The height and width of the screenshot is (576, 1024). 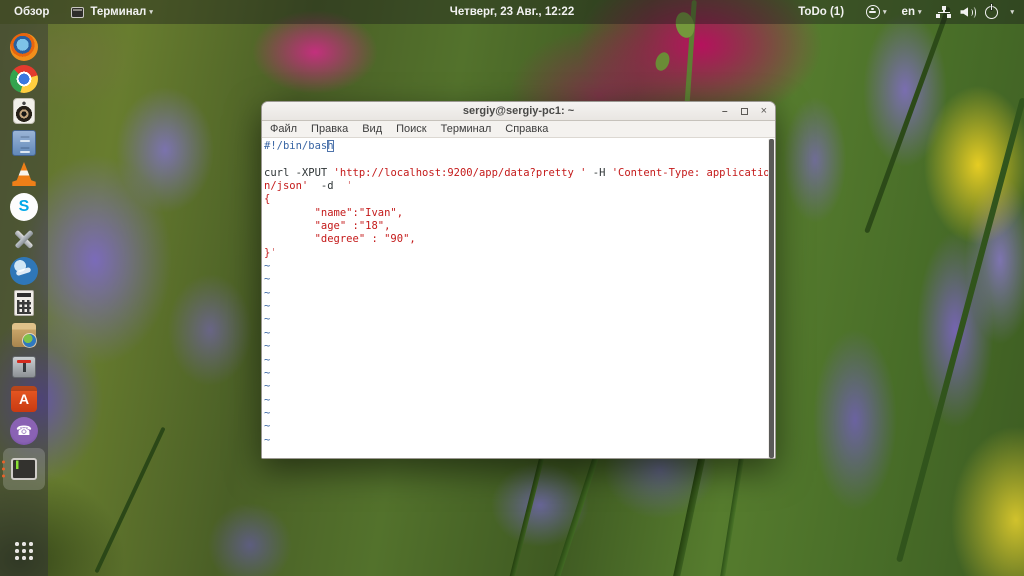 I want to click on menu-bar: Файл Правка Вид Поиск Терминал Справка, so click(x=518, y=129).